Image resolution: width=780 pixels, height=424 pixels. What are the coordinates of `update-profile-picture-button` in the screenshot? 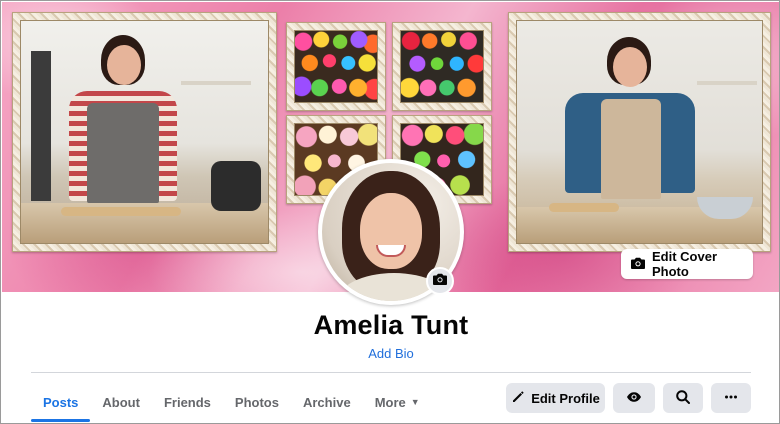 It's located at (440, 281).